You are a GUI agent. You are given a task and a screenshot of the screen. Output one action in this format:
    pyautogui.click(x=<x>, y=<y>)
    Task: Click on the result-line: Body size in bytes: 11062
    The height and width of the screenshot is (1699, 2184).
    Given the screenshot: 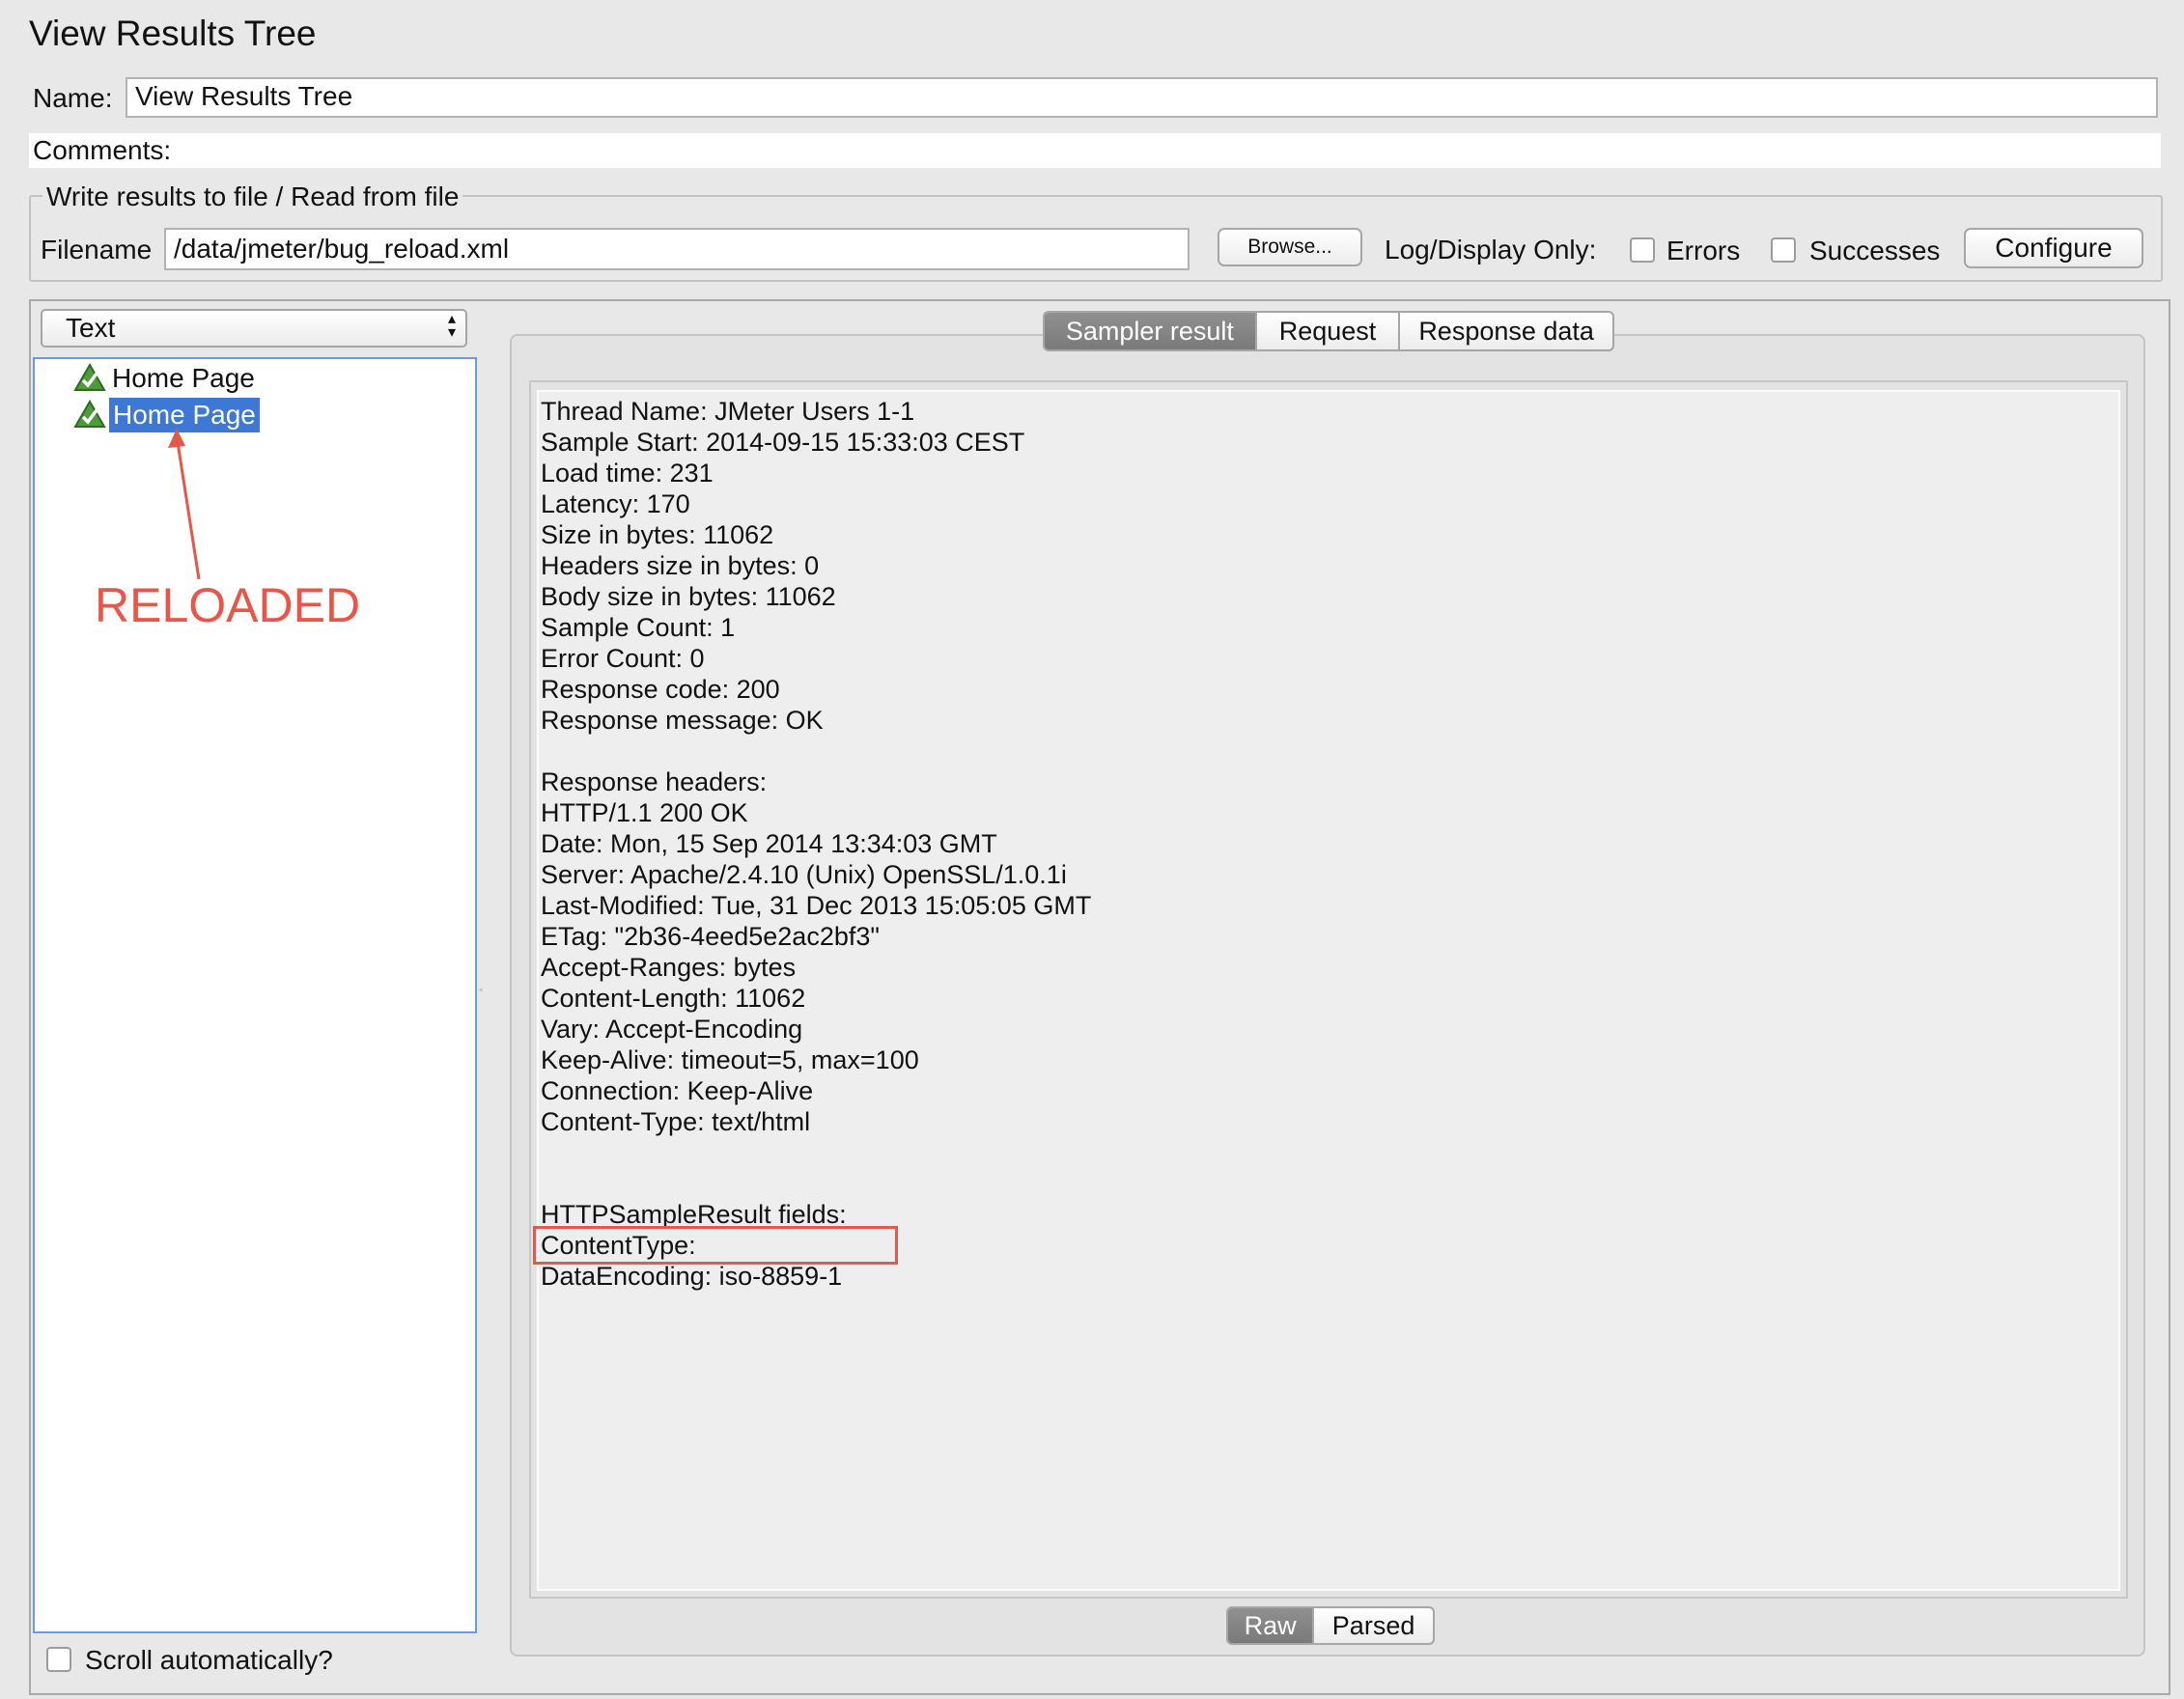 What is the action you would take?
    pyautogui.click(x=689, y=596)
    